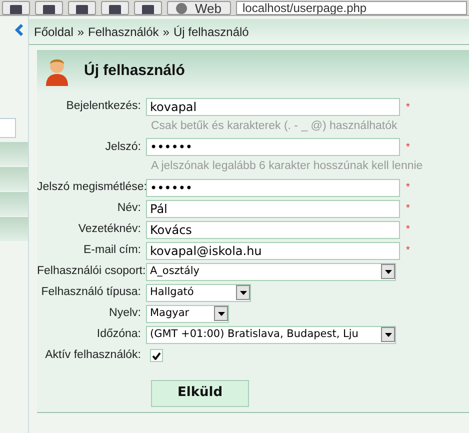 The image size is (469, 433). What do you see at coordinates (91, 292) in the screenshot?
I see `field-label: Felhasználó típusa:` at bounding box center [91, 292].